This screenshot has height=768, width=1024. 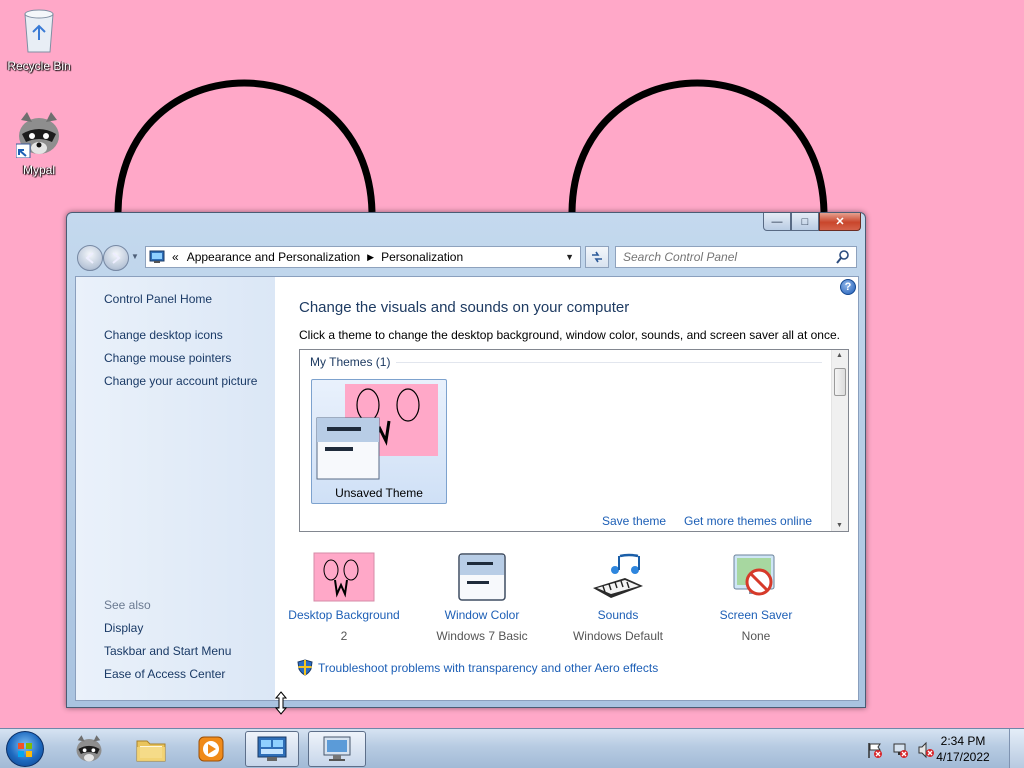 What do you see at coordinates (875, 750) in the screenshot?
I see `action-center-flag-icon` at bounding box center [875, 750].